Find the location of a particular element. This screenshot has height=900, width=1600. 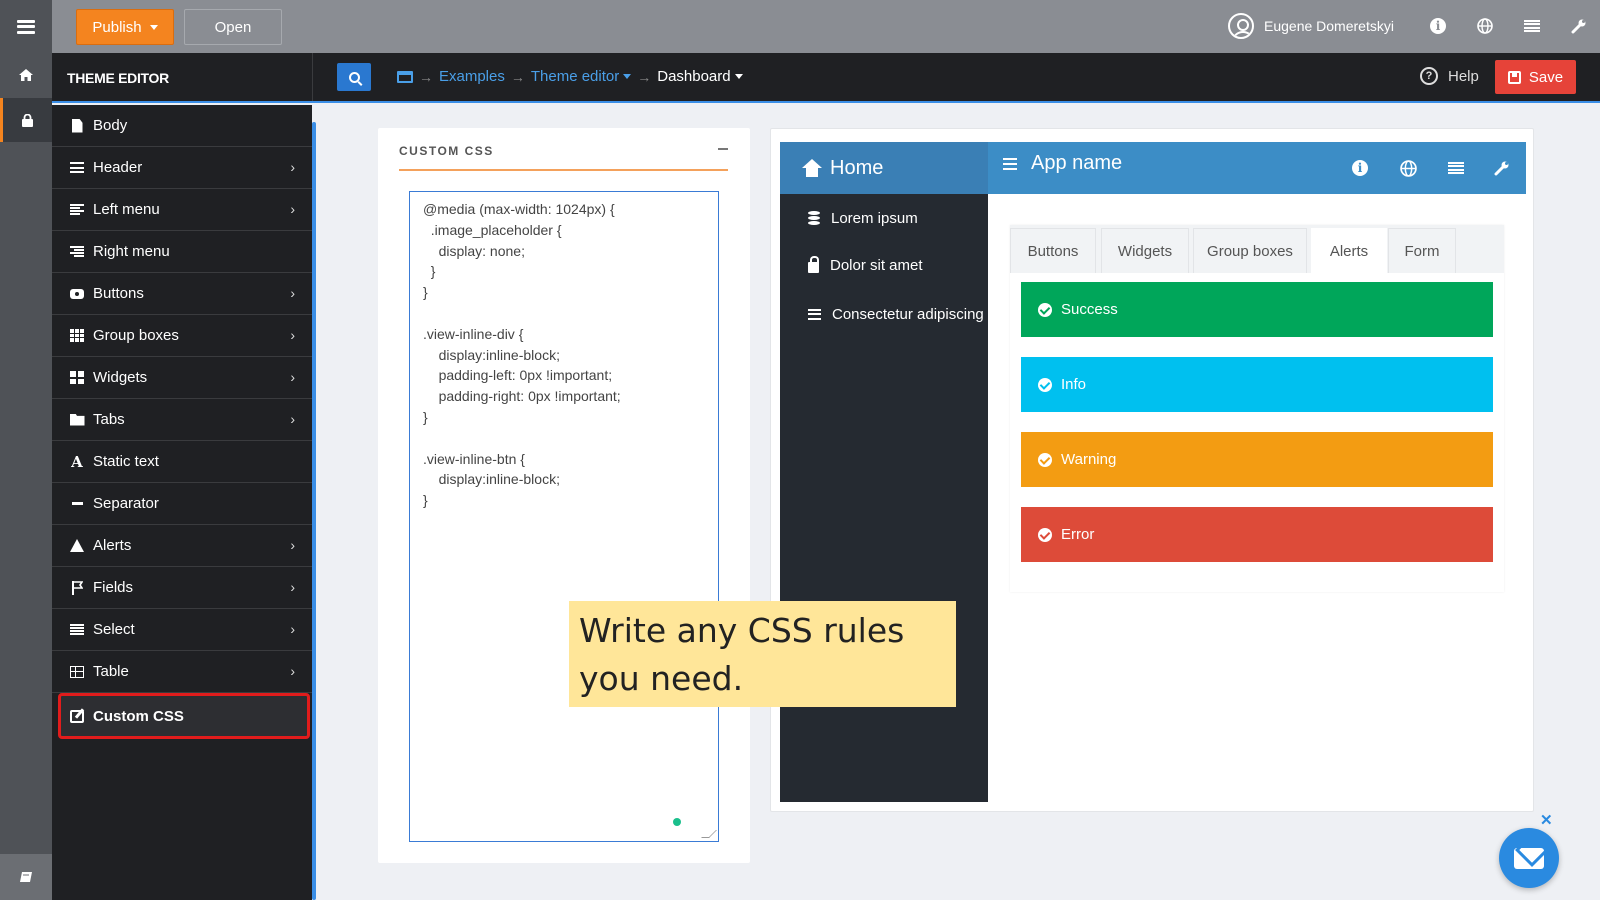

hamburger-icon is located at coordinates (26, 26).